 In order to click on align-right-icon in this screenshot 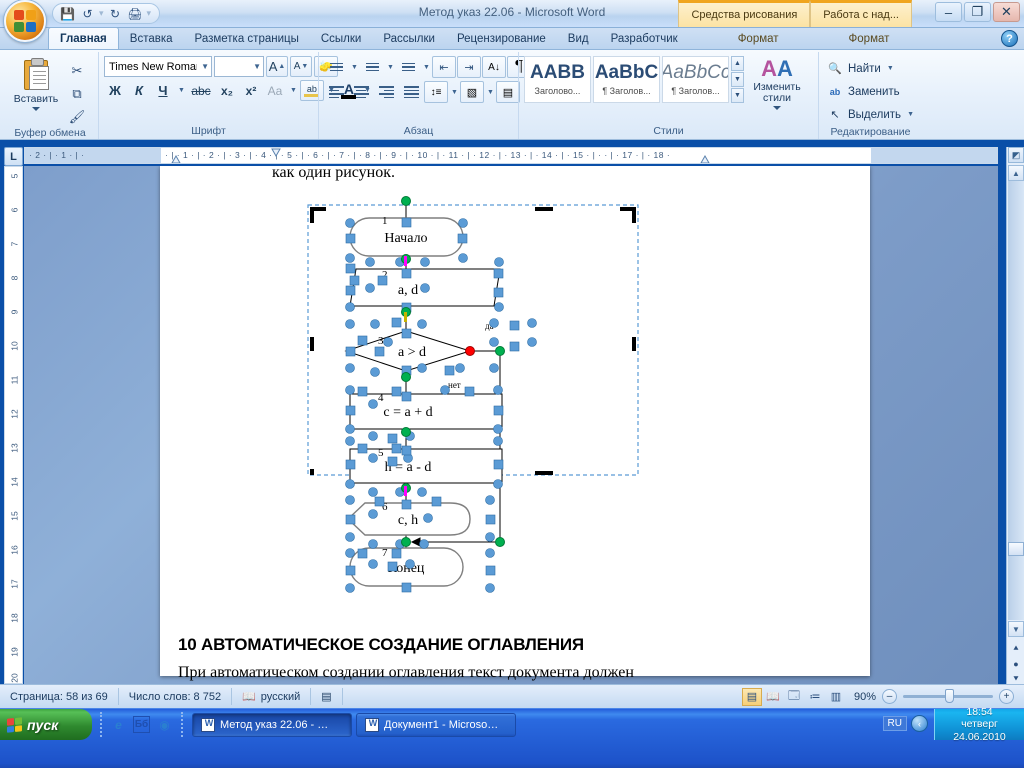, I will do `click(386, 92)`.